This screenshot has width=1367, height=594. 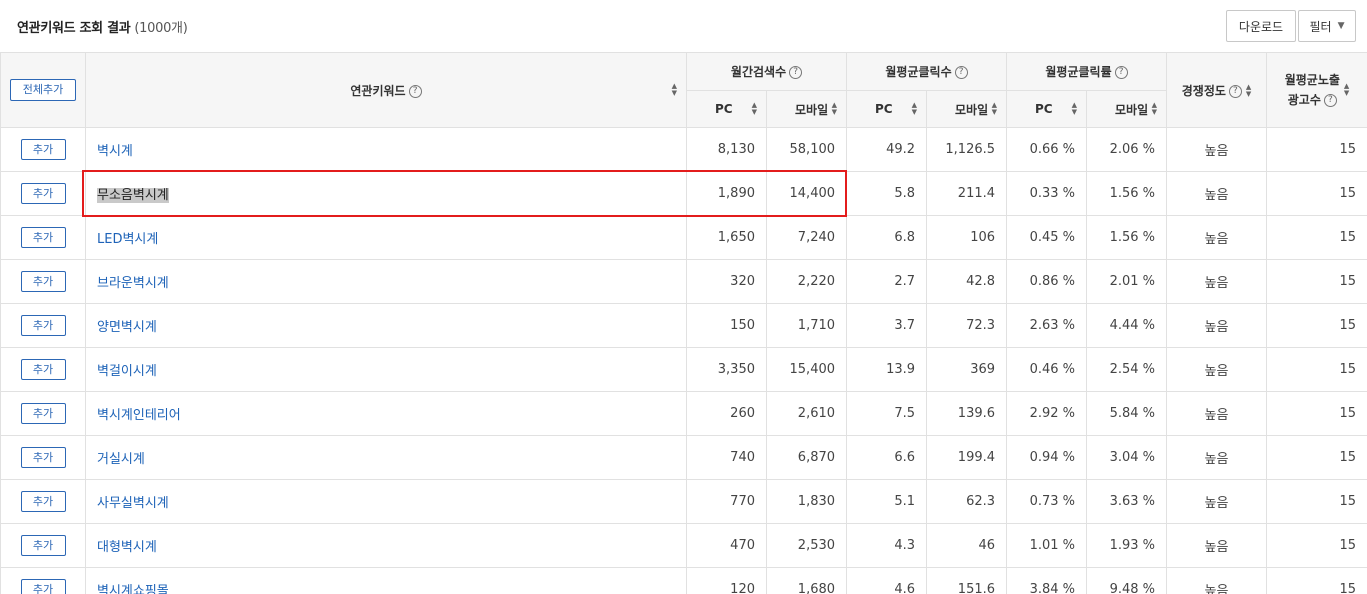 I want to click on keyword-link: 벽시계쇼핑몰, so click(x=133, y=589).